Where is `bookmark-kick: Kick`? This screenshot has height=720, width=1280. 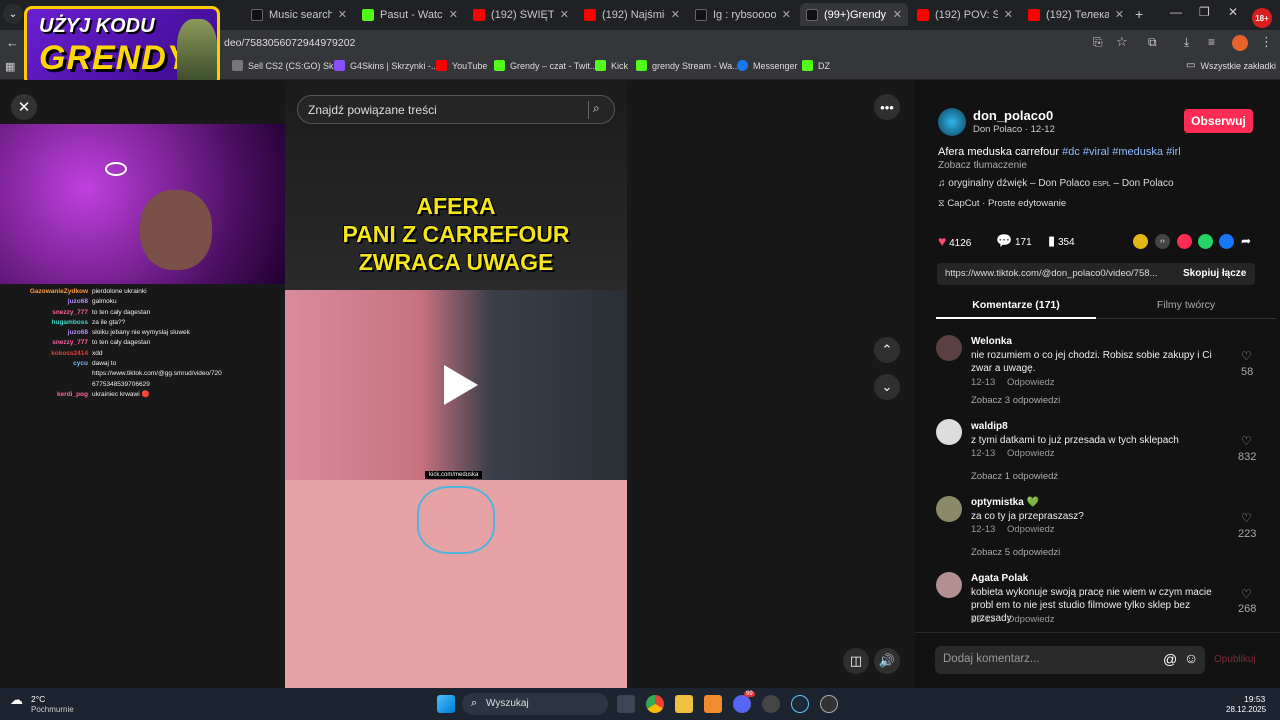
bookmark-kick: Kick is located at coordinates (611, 65).